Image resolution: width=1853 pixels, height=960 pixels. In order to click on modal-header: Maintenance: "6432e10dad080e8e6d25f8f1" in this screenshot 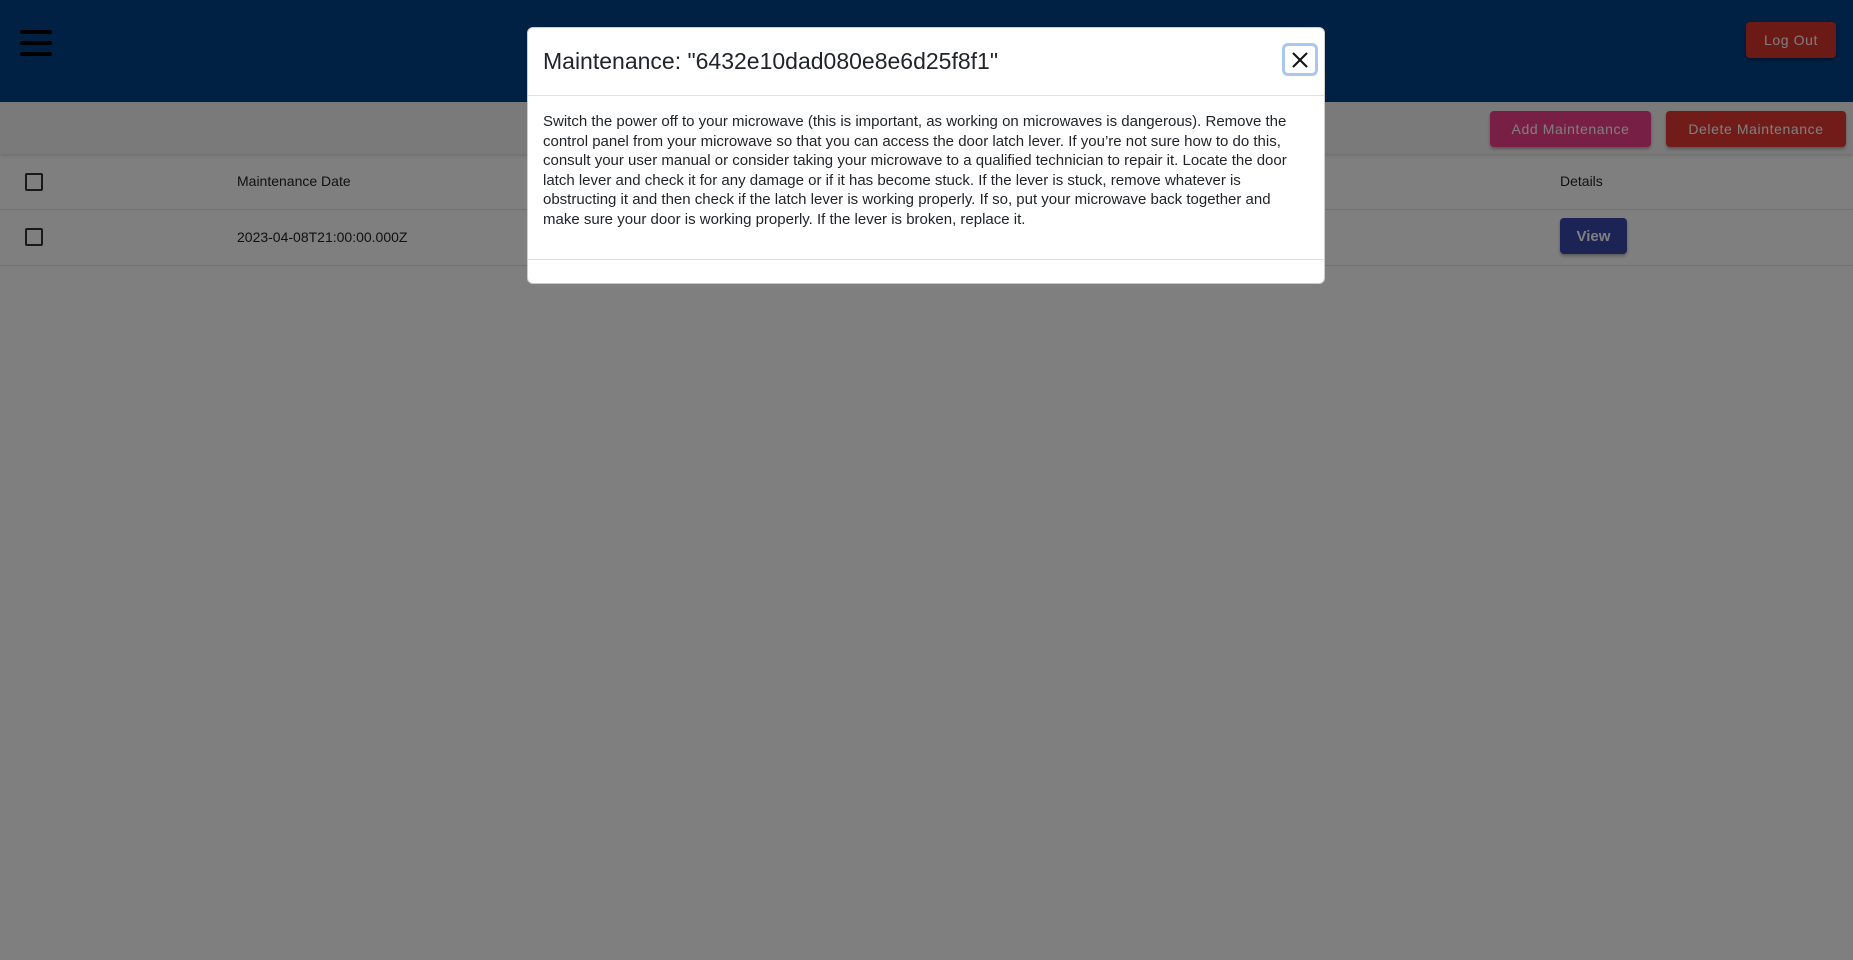, I will do `click(926, 62)`.